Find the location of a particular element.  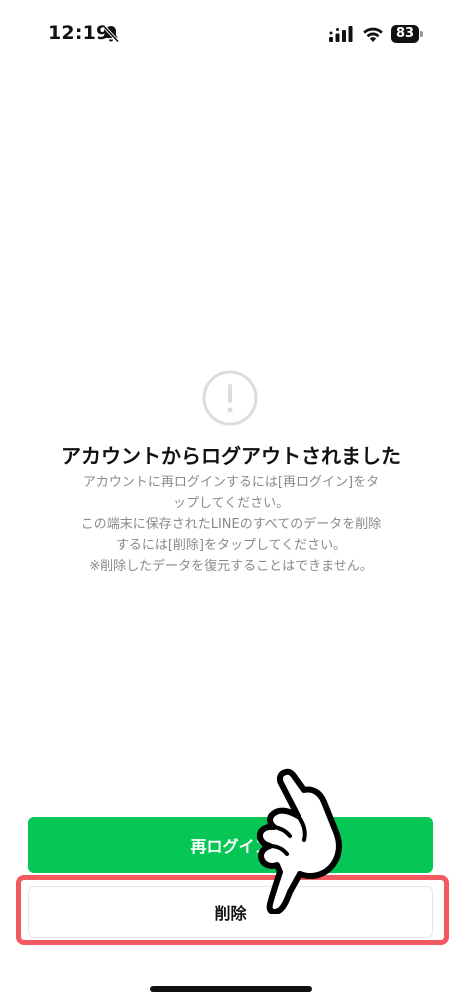

battery-level: 83 is located at coordinates (405, 34).